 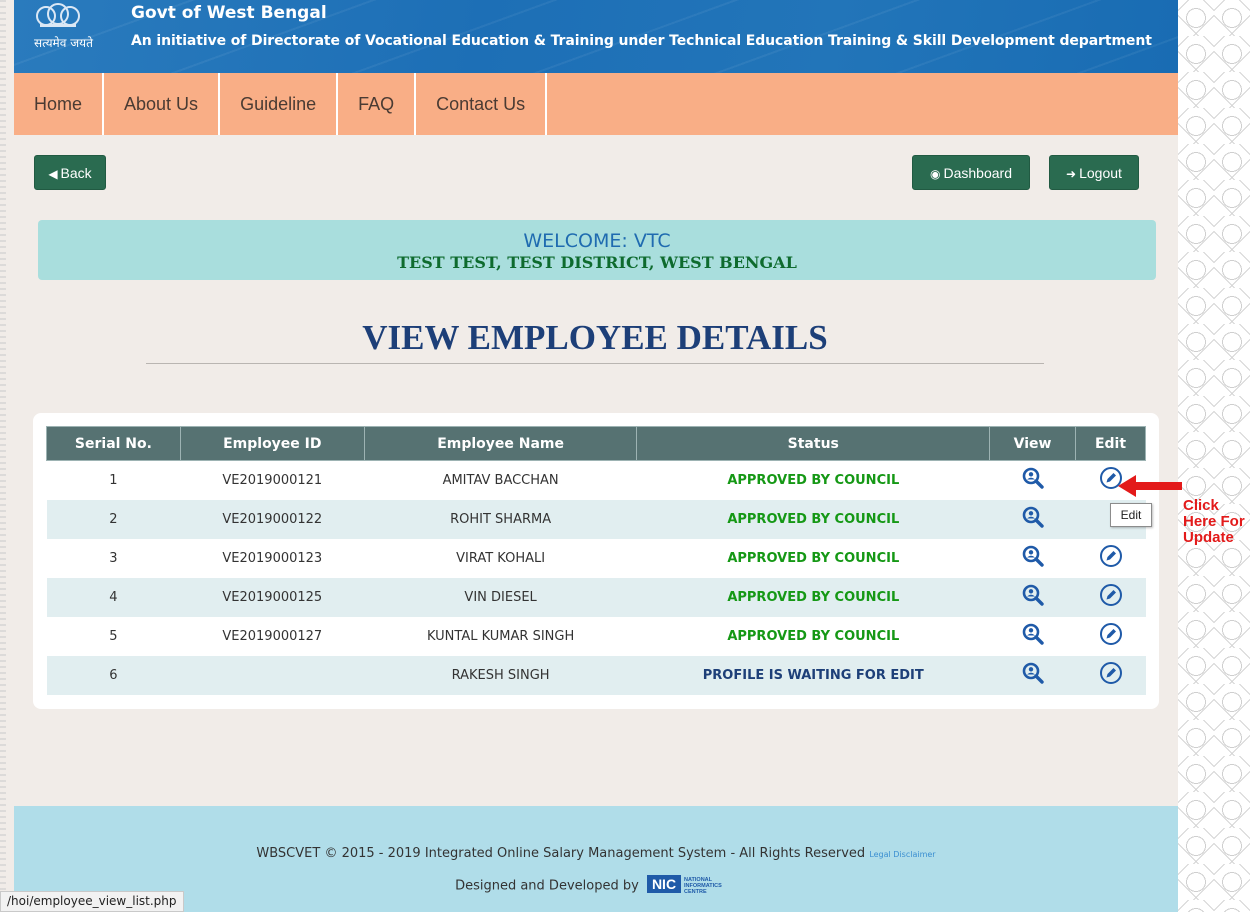 What do you see at coordinates (500, 480) in the screenshot?
I see `cell-employee-name: AMITAV BACCHAN` at bounding box center [500, 480].